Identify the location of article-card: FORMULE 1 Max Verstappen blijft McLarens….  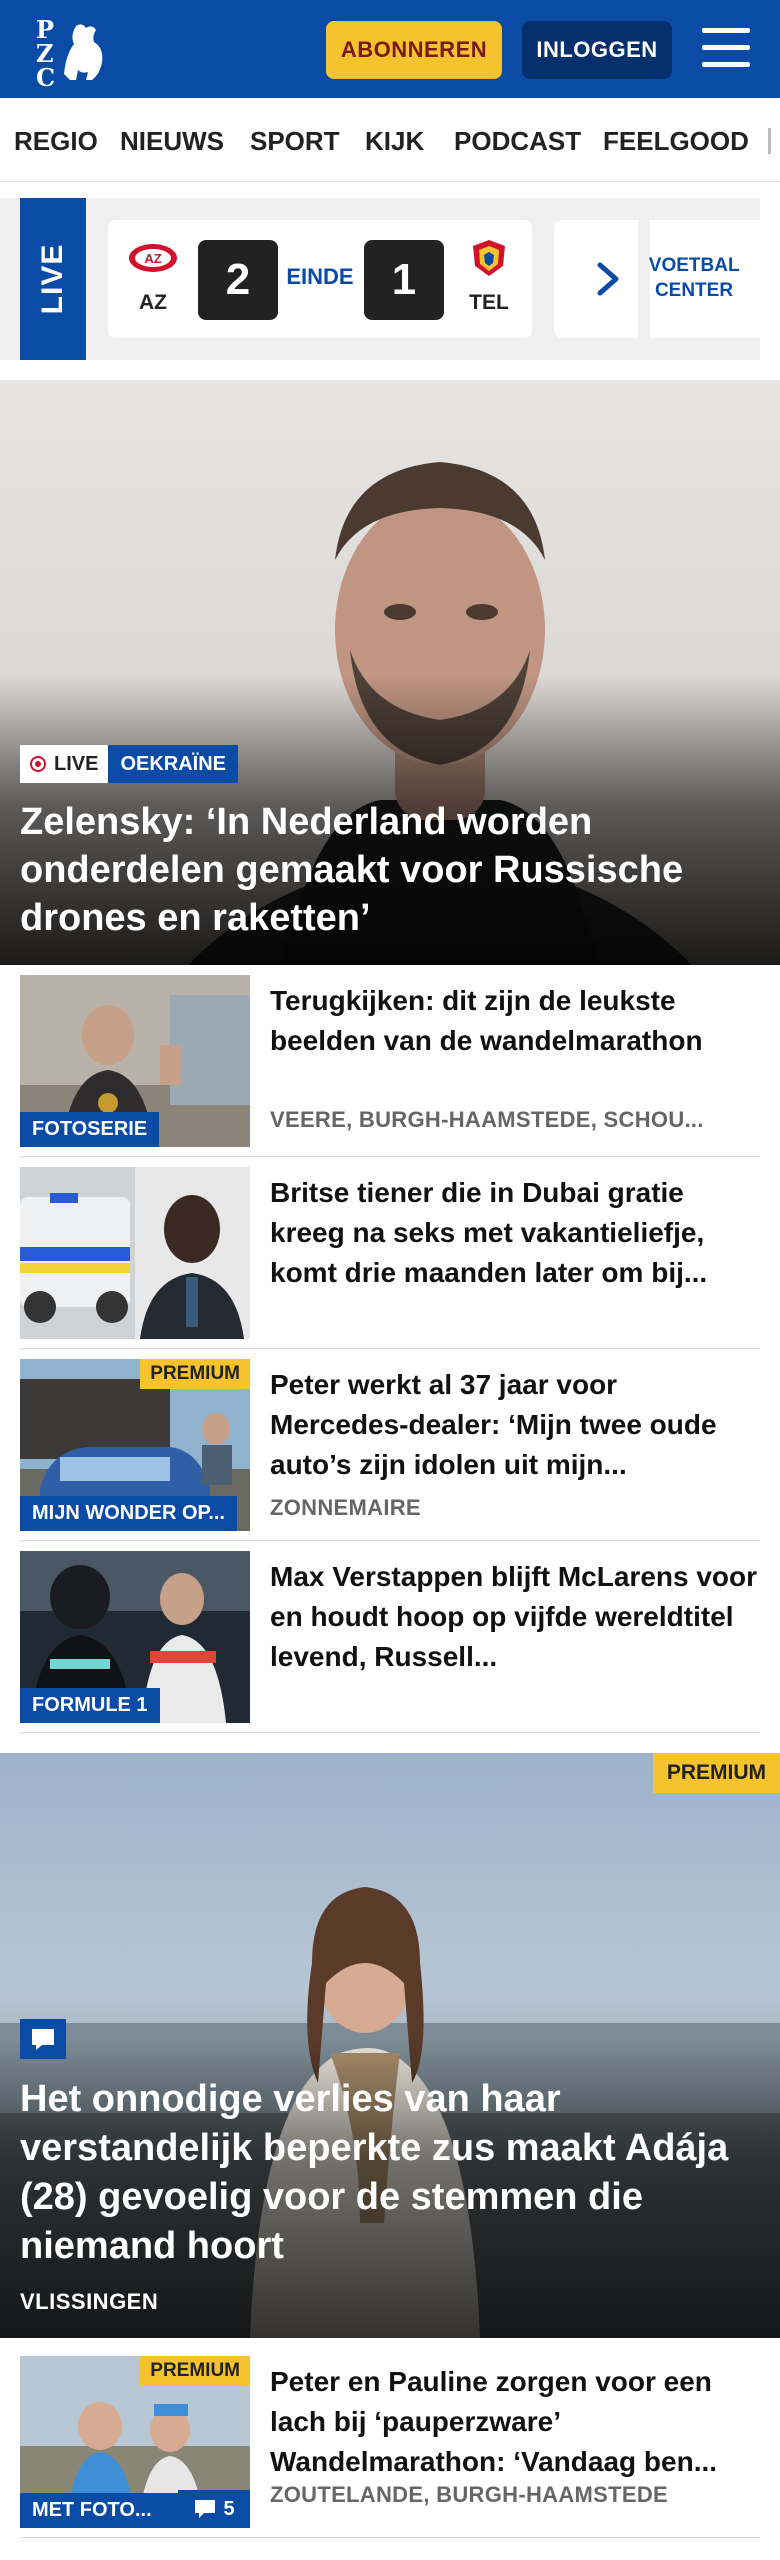
(390, 1637).